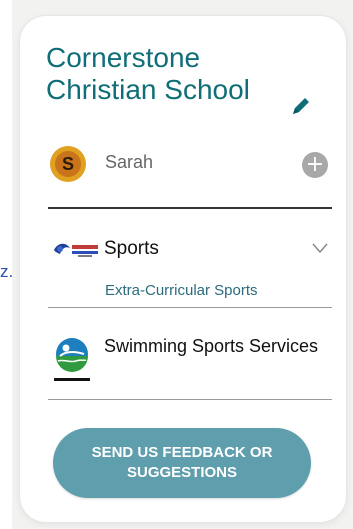 Image resolution: width=353 pixels, height=529 pixels. Describe the element at coordinates (72, 360) in the screenshot. I see `swim-logo-icon` at that location.